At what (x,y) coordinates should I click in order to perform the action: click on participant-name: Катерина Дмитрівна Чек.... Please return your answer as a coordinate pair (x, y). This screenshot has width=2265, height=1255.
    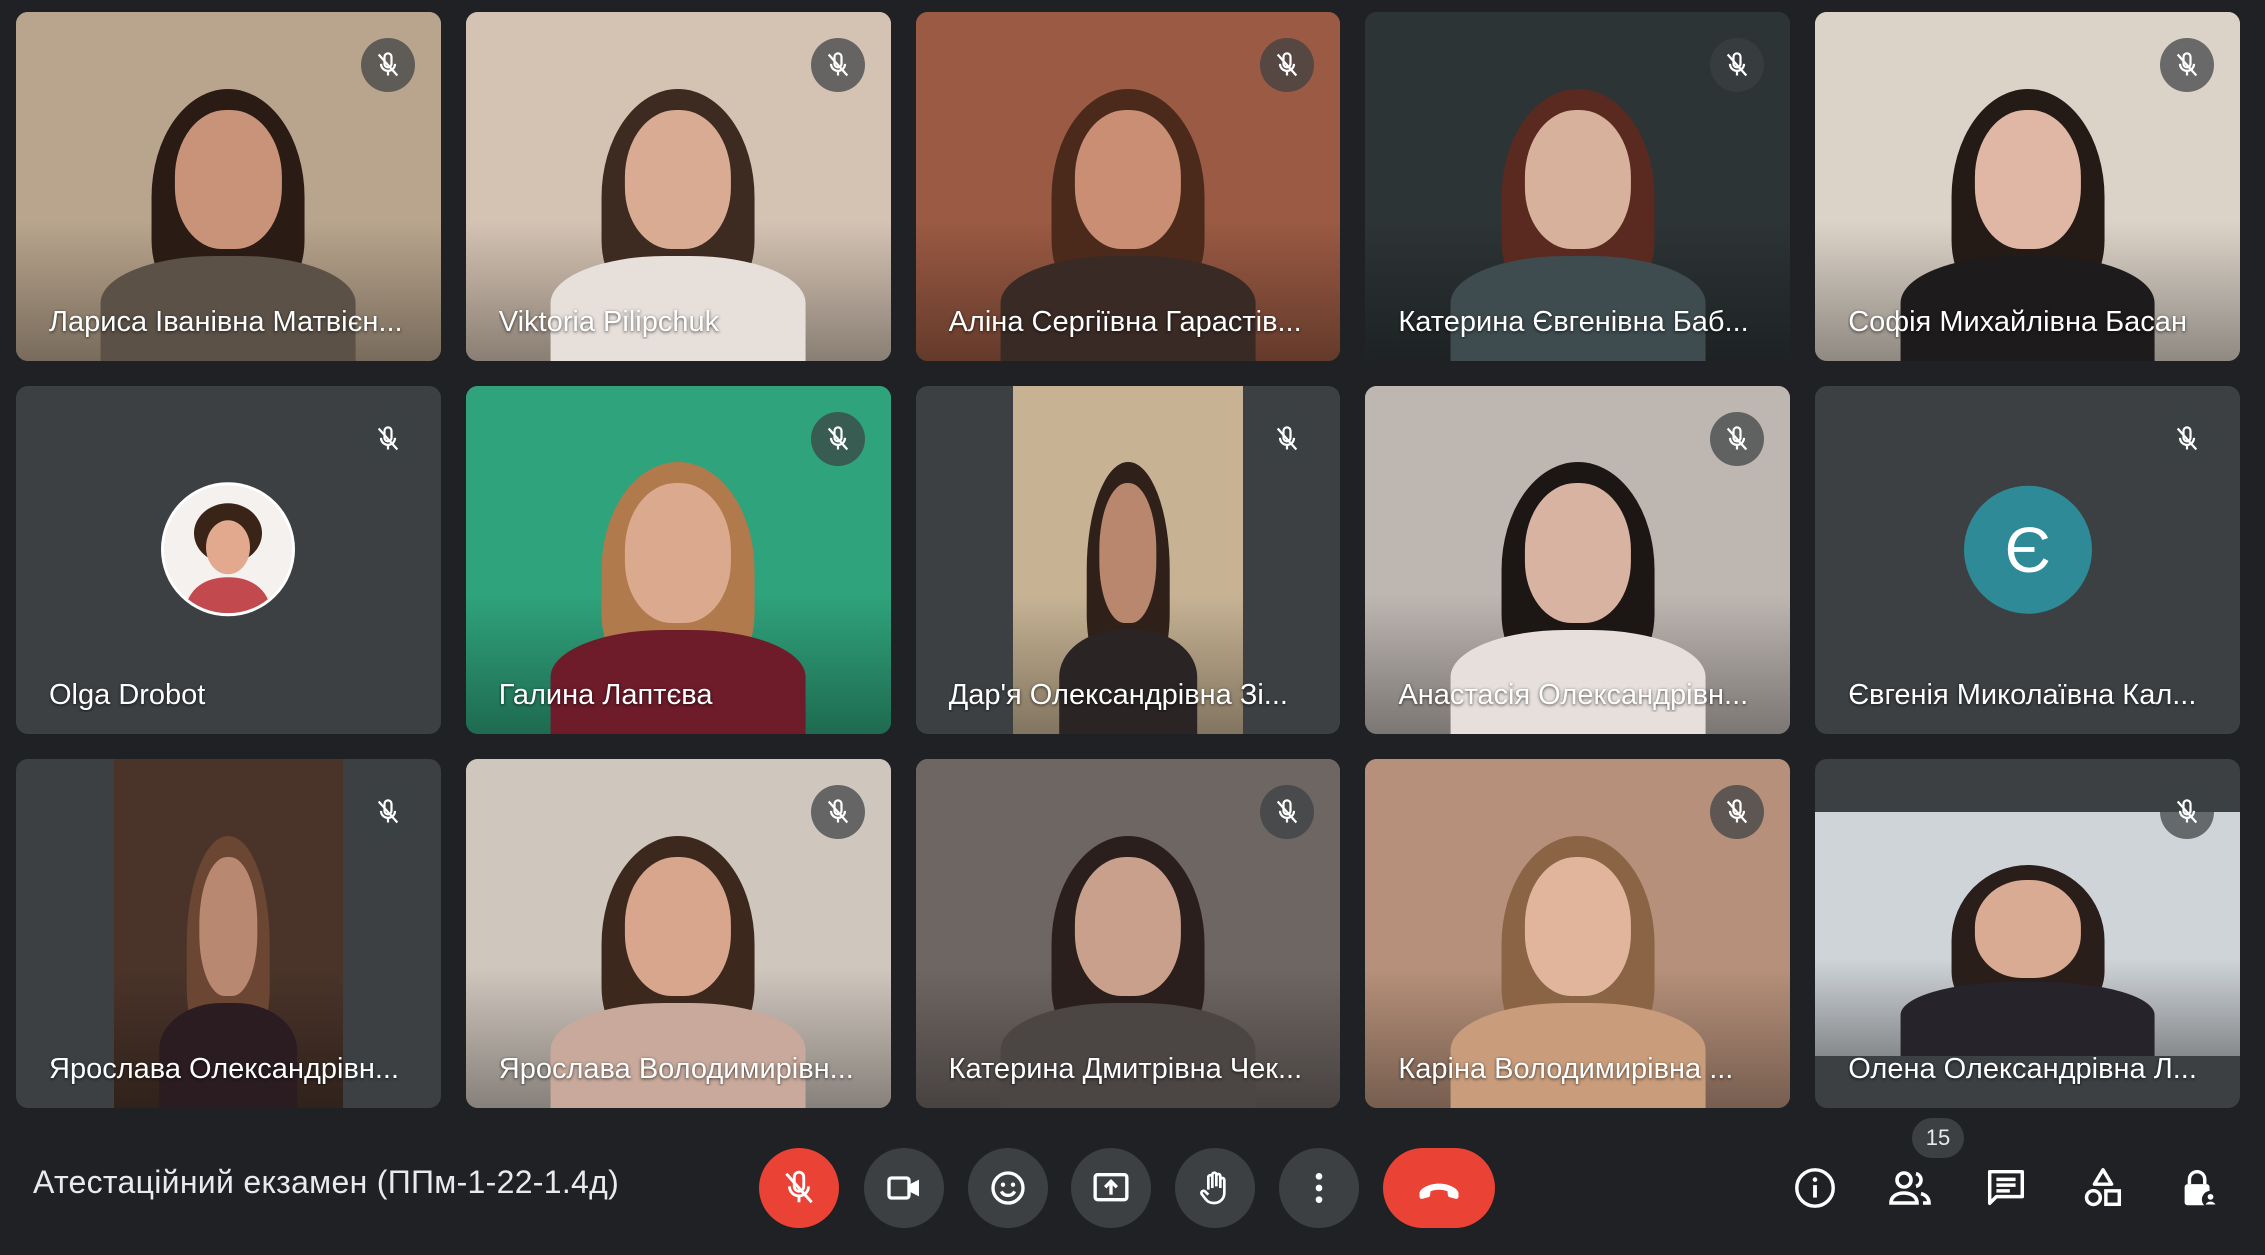
    Looking at the image, I should click on (1125, 1068).